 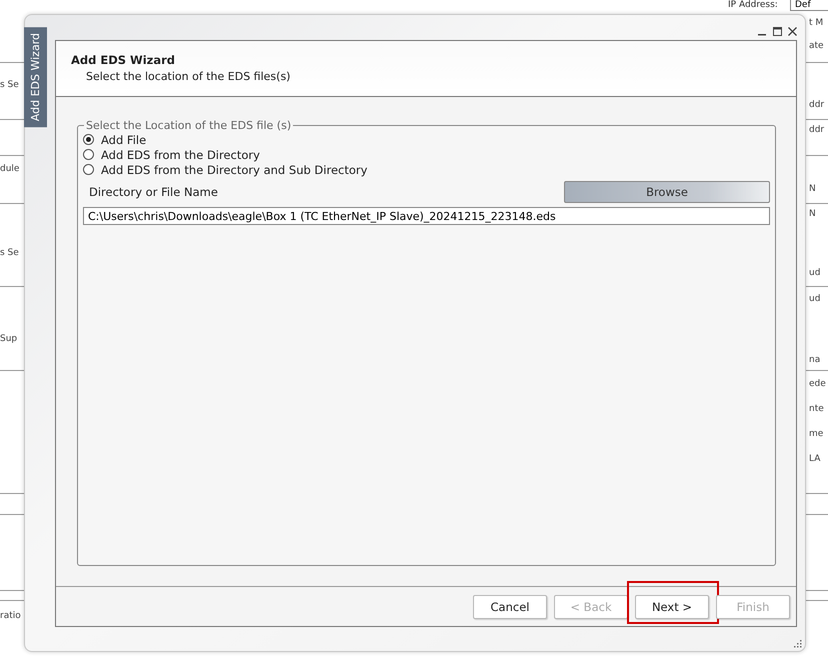 What do you see at coordinates (426, 169) in the screenshot?
I see `radio-option: Add EDS from the Directory and Sub Directory` at bounding box center [426, 169].